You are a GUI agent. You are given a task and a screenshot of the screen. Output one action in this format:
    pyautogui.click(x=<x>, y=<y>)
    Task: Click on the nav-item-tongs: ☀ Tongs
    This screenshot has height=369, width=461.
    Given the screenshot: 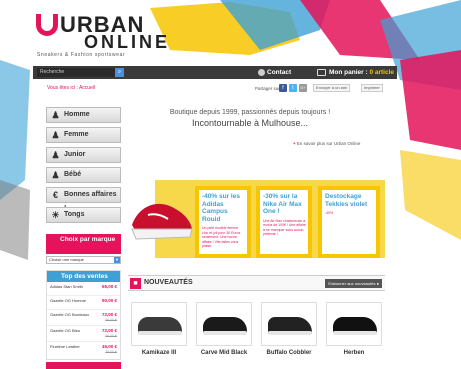 What is the action you would take?
    pyautogui.click(x=83, y=215)
    